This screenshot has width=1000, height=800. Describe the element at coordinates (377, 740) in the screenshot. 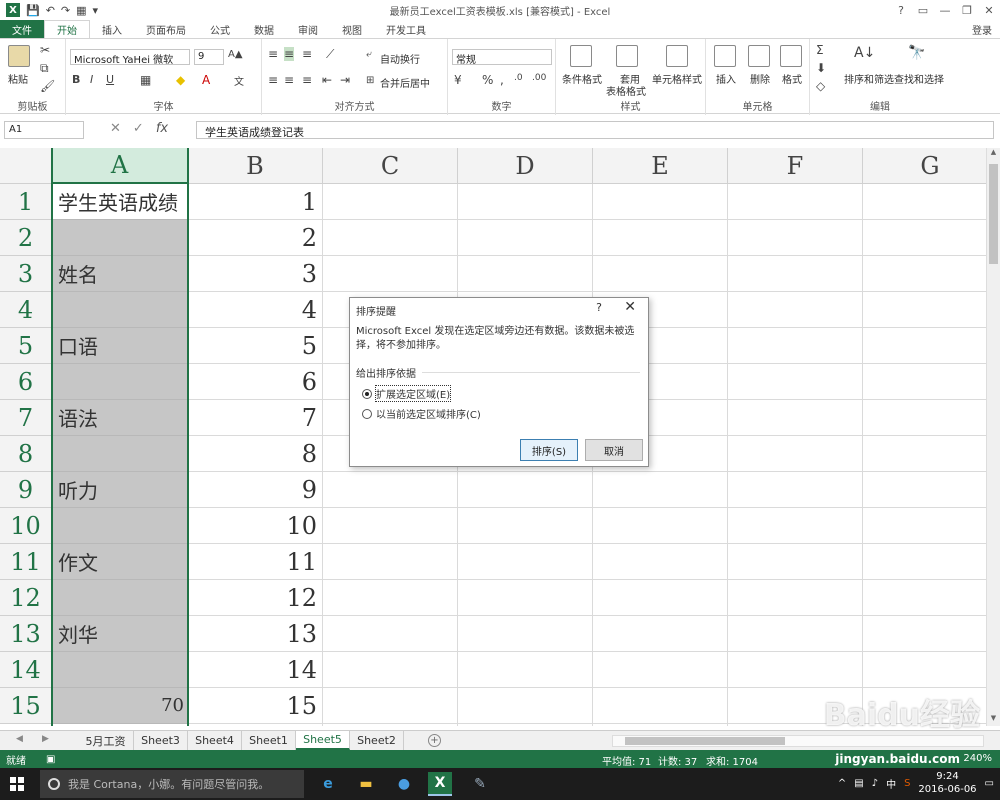

I see `sheet-tab-sheet2: Sheet2` at that location.